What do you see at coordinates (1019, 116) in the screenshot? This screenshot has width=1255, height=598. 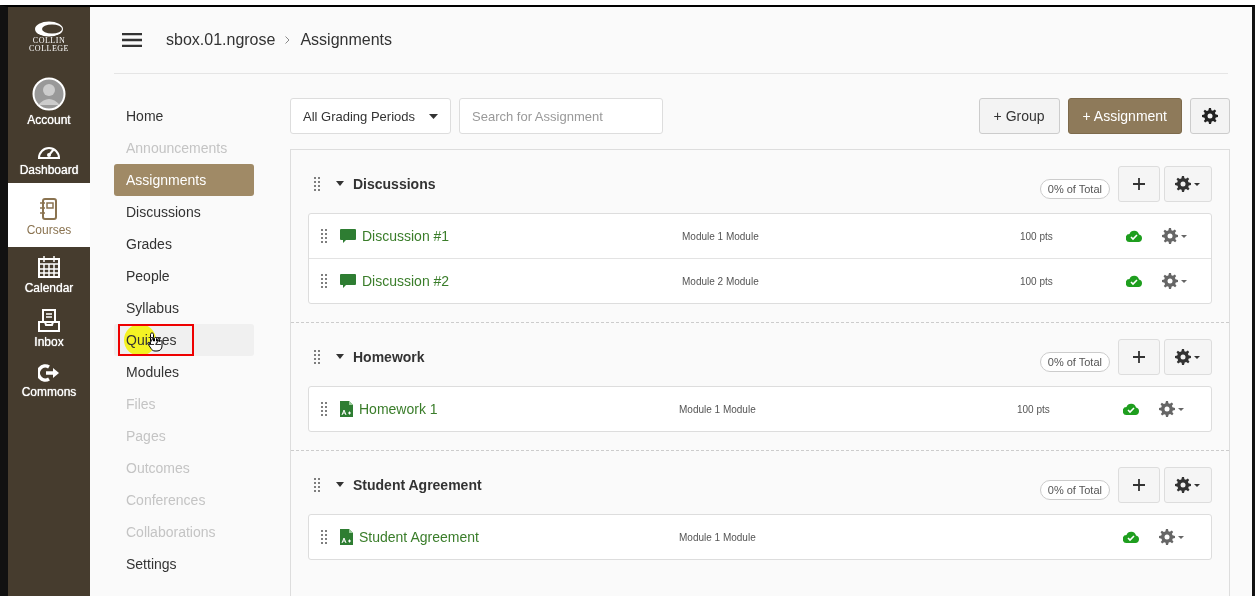 I see `add-group-button: + Group` at bounding box center [1019, 116].